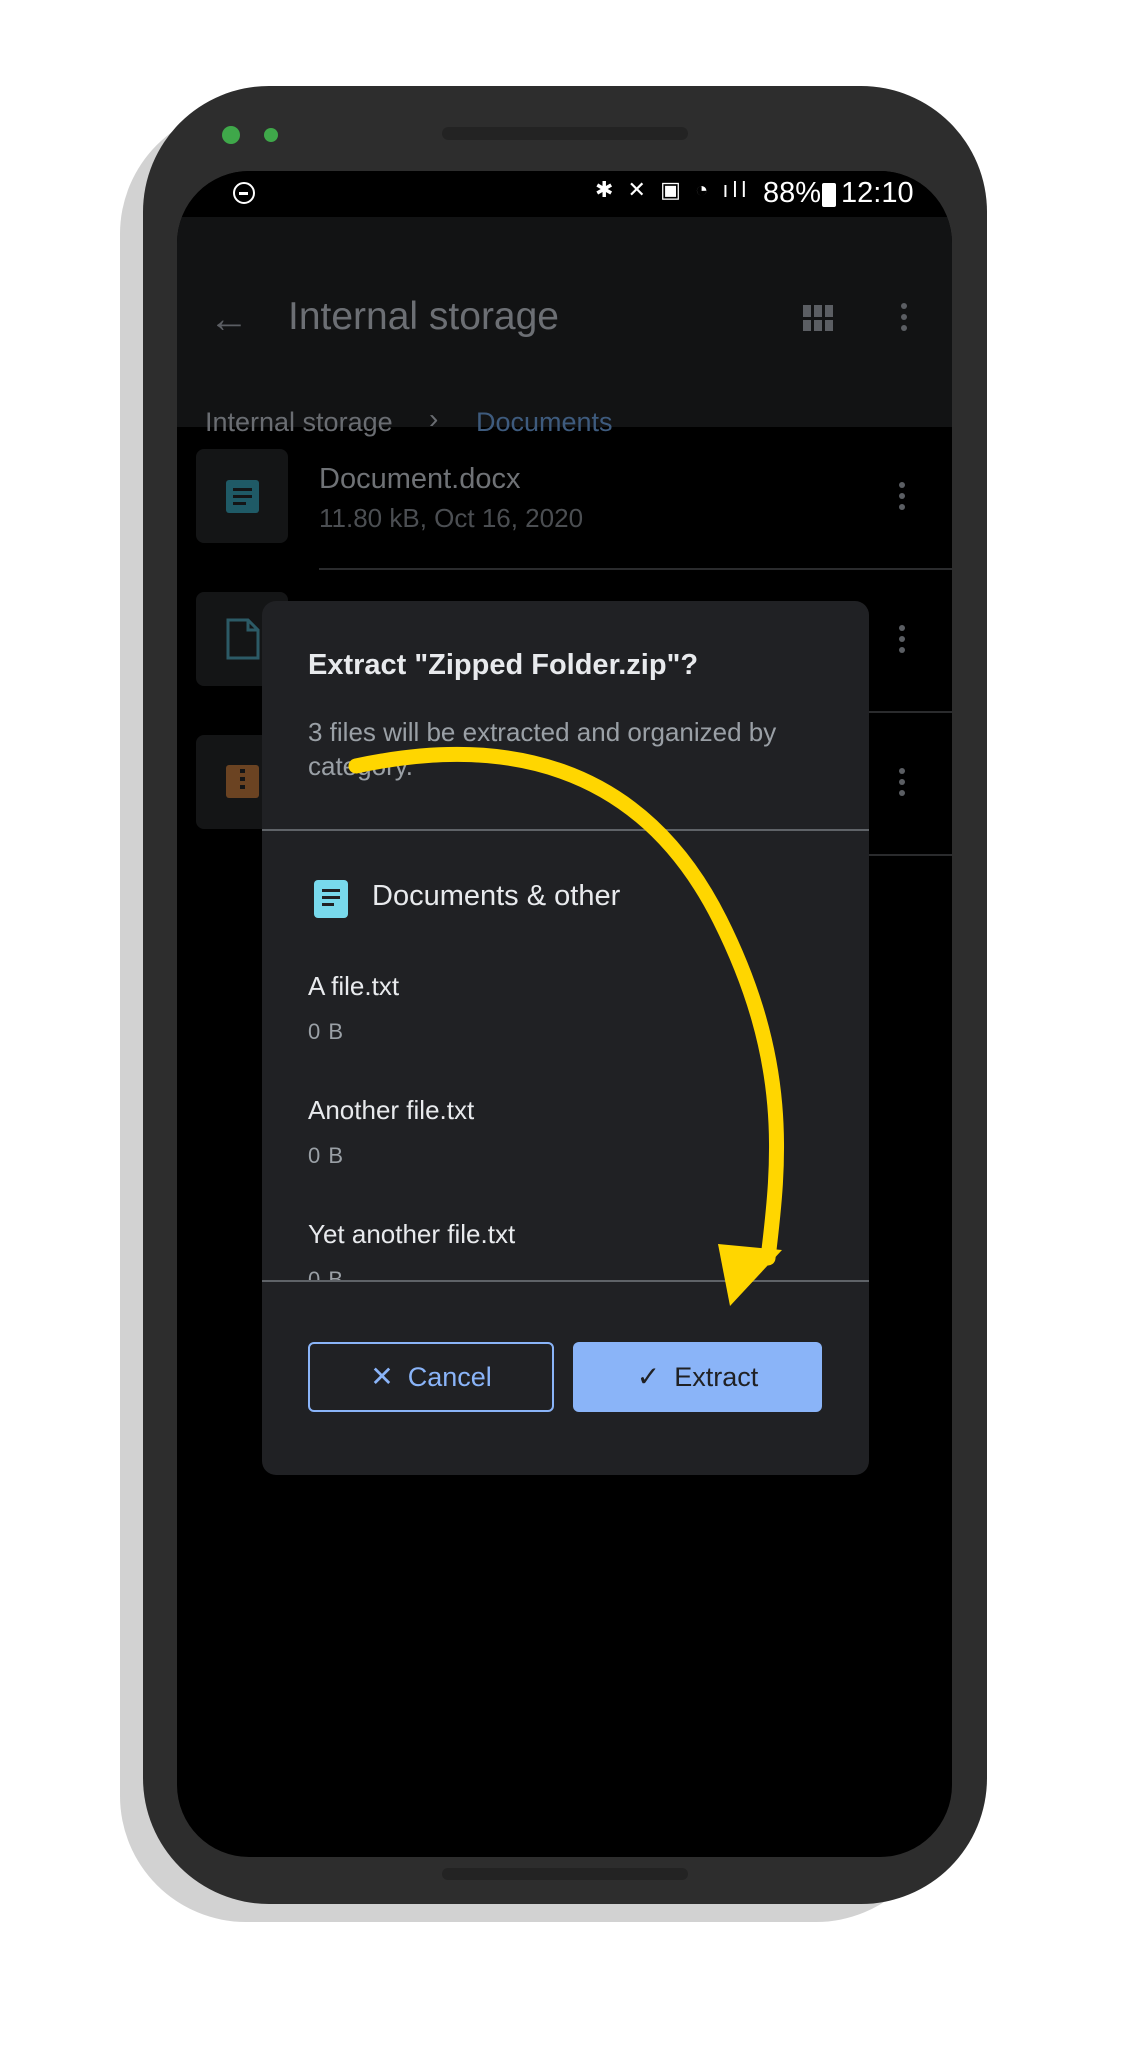  What do you see at coordinates (242, 496) in the screenshot?
I see `document-icon` at bounding box center [242, 496].